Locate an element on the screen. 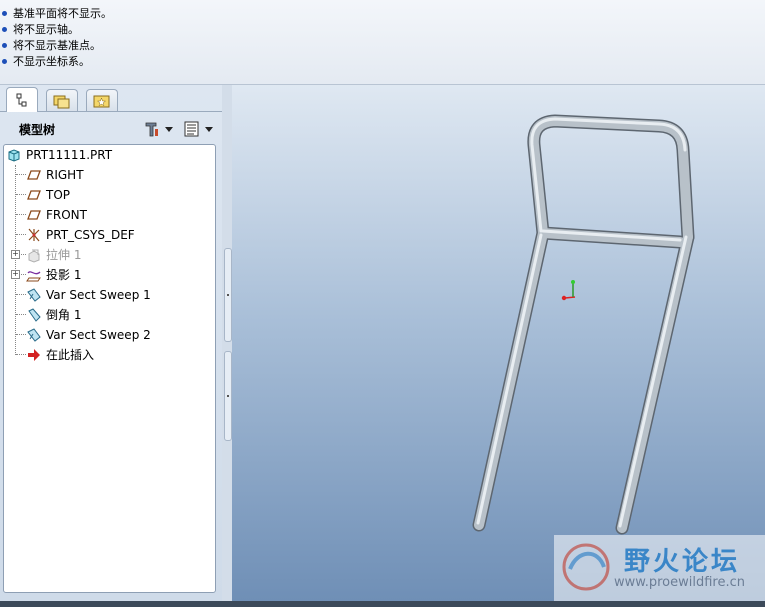  tree-show-button is located at coordinates (200, 129).